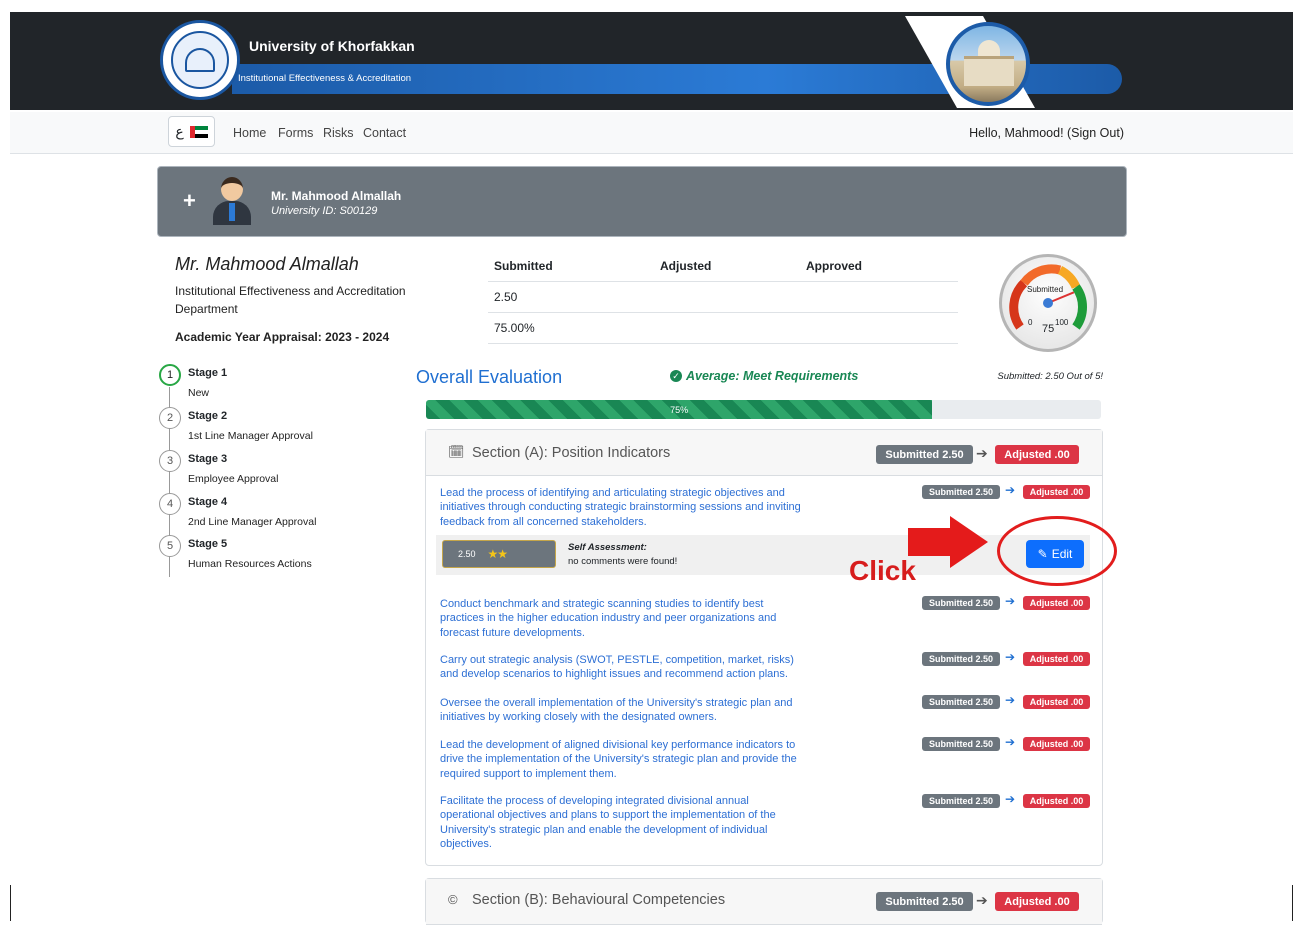  I want to click on stage-2-number: 2, so click(170, 418).